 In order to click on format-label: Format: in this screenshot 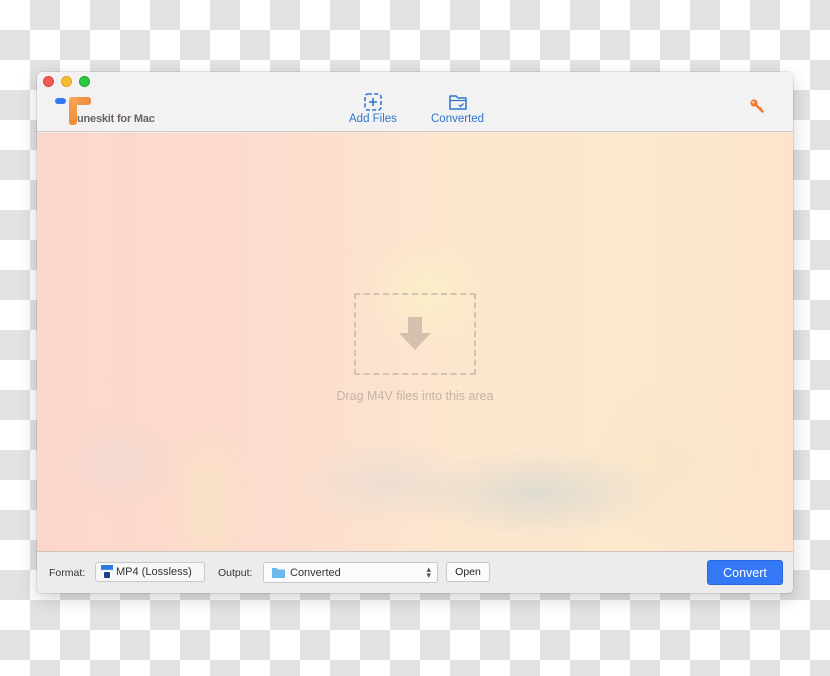, I will do `click(67, 573)`.